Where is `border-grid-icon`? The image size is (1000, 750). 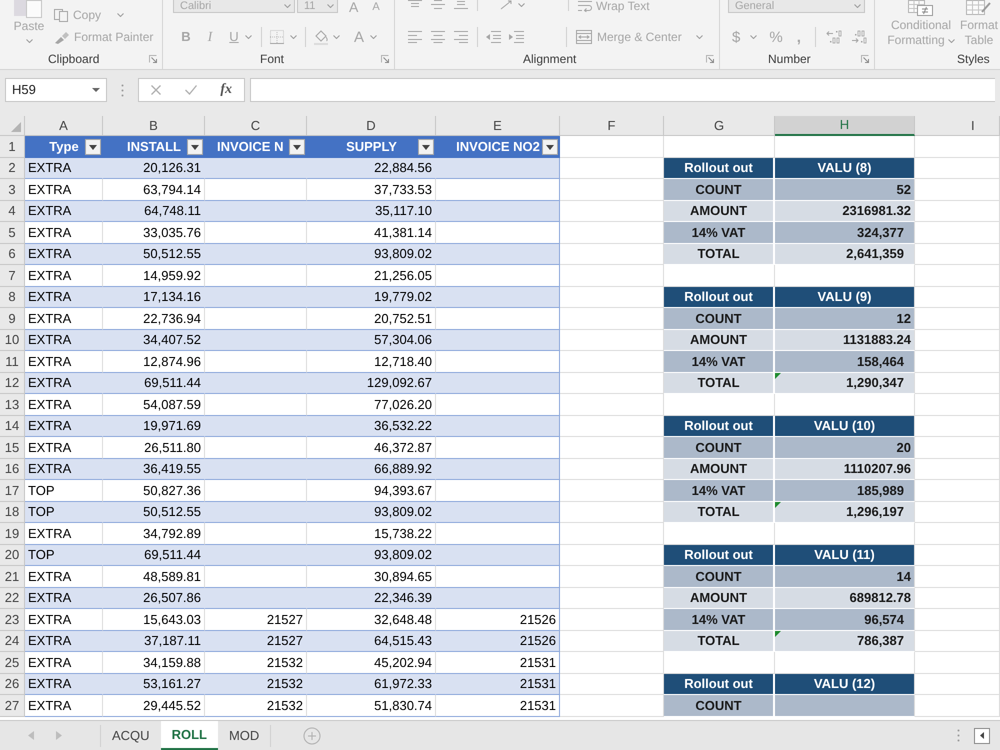 border-grid-icon is located at coordinates (277, 37).